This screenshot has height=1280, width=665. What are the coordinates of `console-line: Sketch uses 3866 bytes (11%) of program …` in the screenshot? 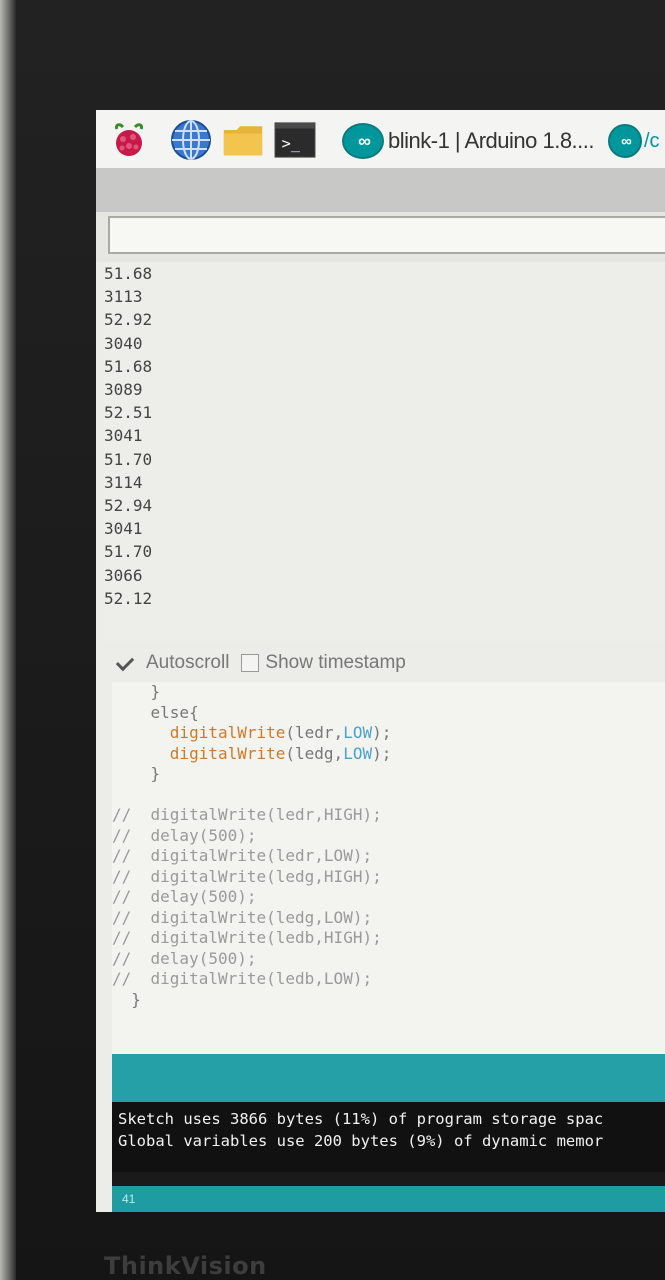 It's located at (361, 1119).